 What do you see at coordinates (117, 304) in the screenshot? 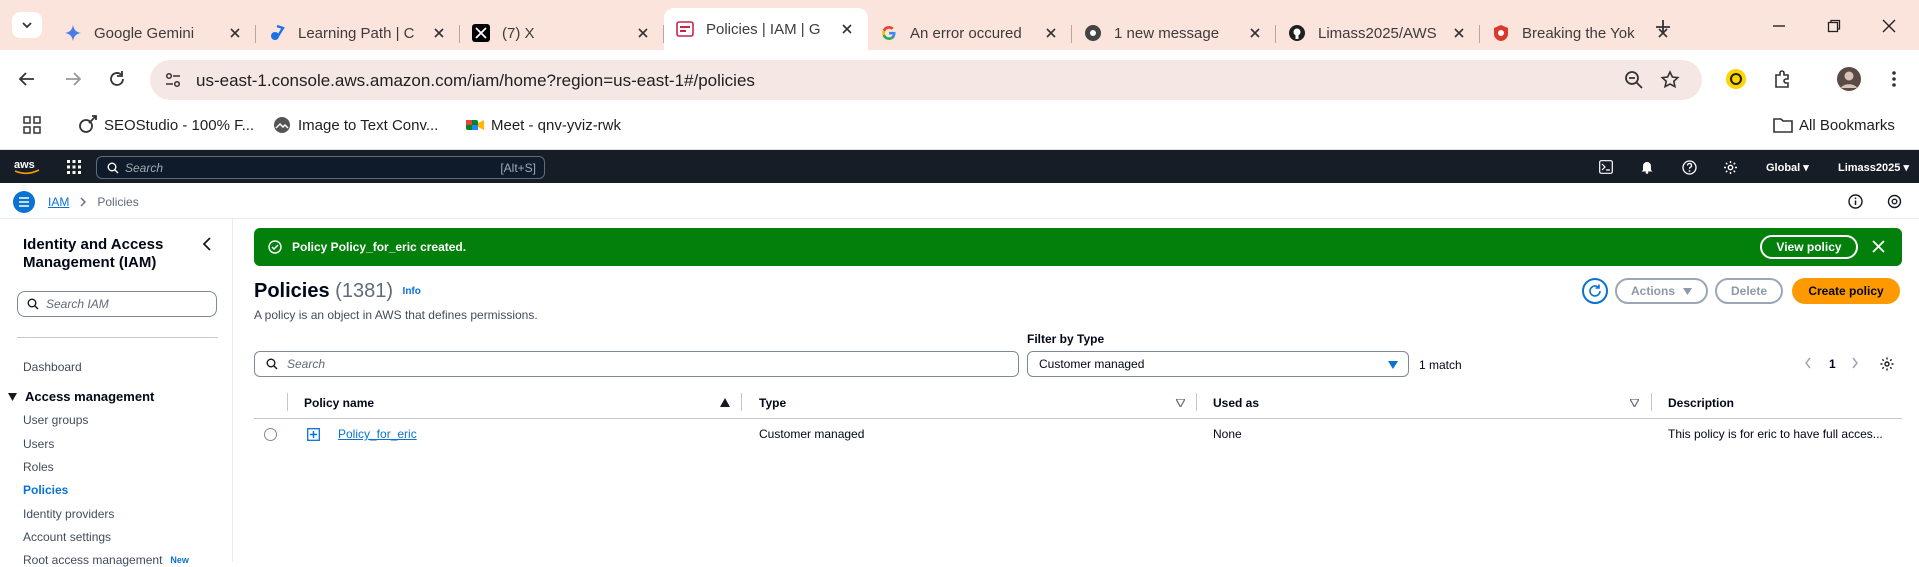
I see `sidebar-search-input: Search IAM` at bounding box center [117, 304].